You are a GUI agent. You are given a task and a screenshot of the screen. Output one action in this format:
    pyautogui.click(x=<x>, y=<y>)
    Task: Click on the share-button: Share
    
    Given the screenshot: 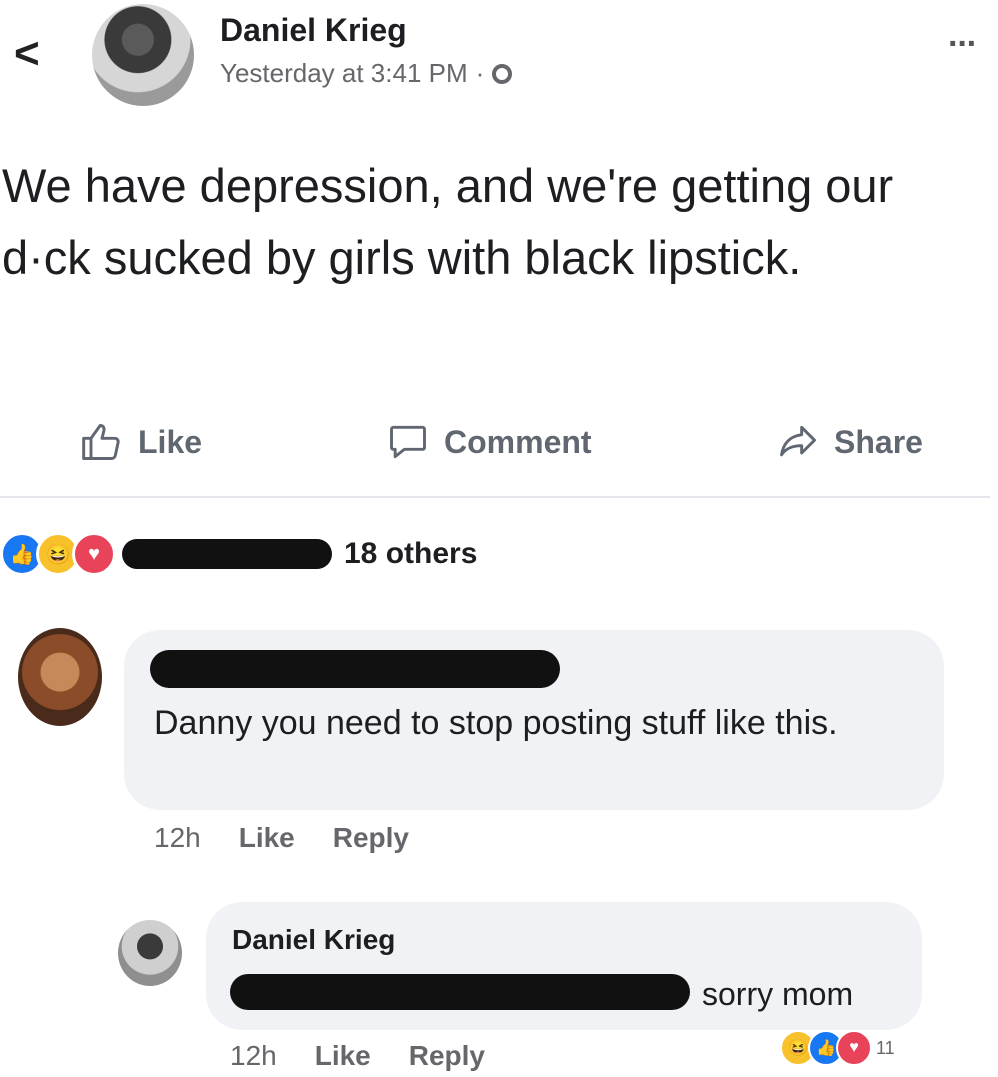 What is the action you would take?
    pyautogui.click(x=849, y=442)
    